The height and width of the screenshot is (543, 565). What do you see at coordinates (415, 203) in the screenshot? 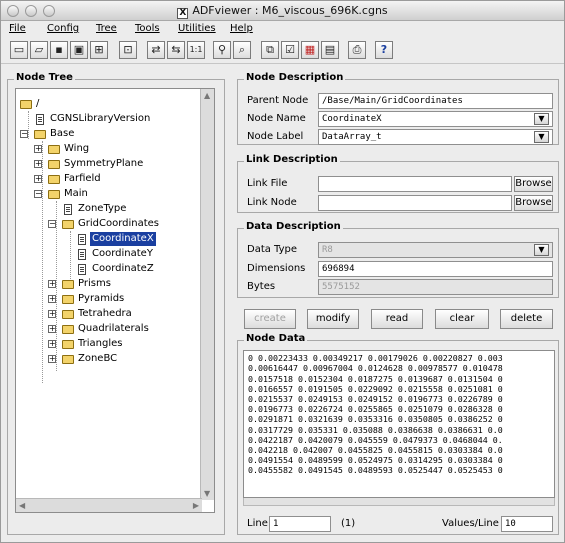
I see `link-node-field` at bounding box center [415, 203].